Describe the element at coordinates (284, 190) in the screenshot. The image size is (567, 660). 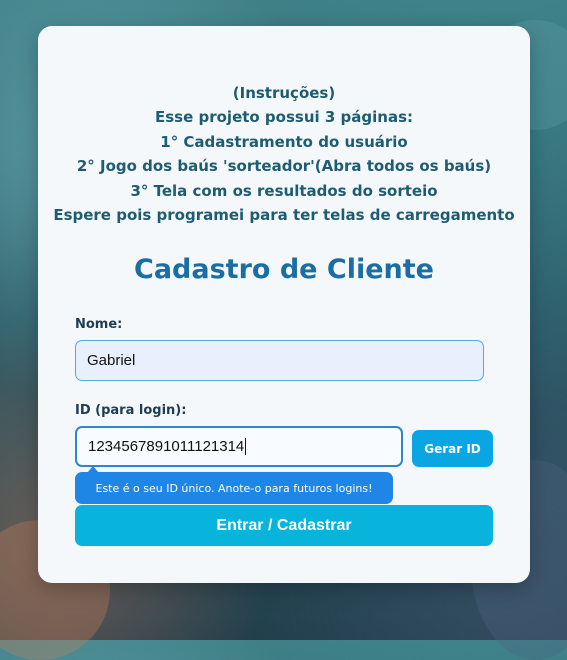
I see `instructions-line: 3° Tela com os resultados do sorteio` at that location.